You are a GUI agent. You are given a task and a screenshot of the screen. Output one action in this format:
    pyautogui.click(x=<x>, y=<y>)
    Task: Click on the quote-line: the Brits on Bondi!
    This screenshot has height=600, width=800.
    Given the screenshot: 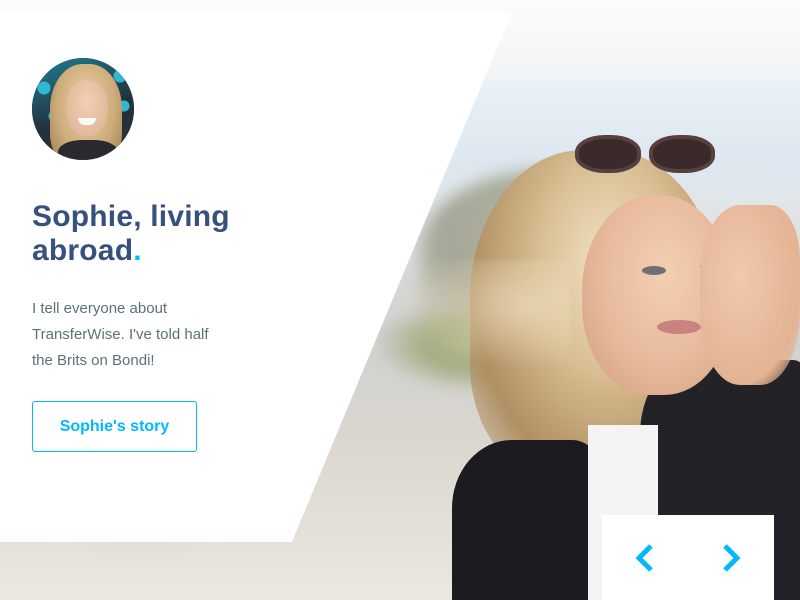 What is the action you would take?
    pyautogui.click(x=93, y=360)
    